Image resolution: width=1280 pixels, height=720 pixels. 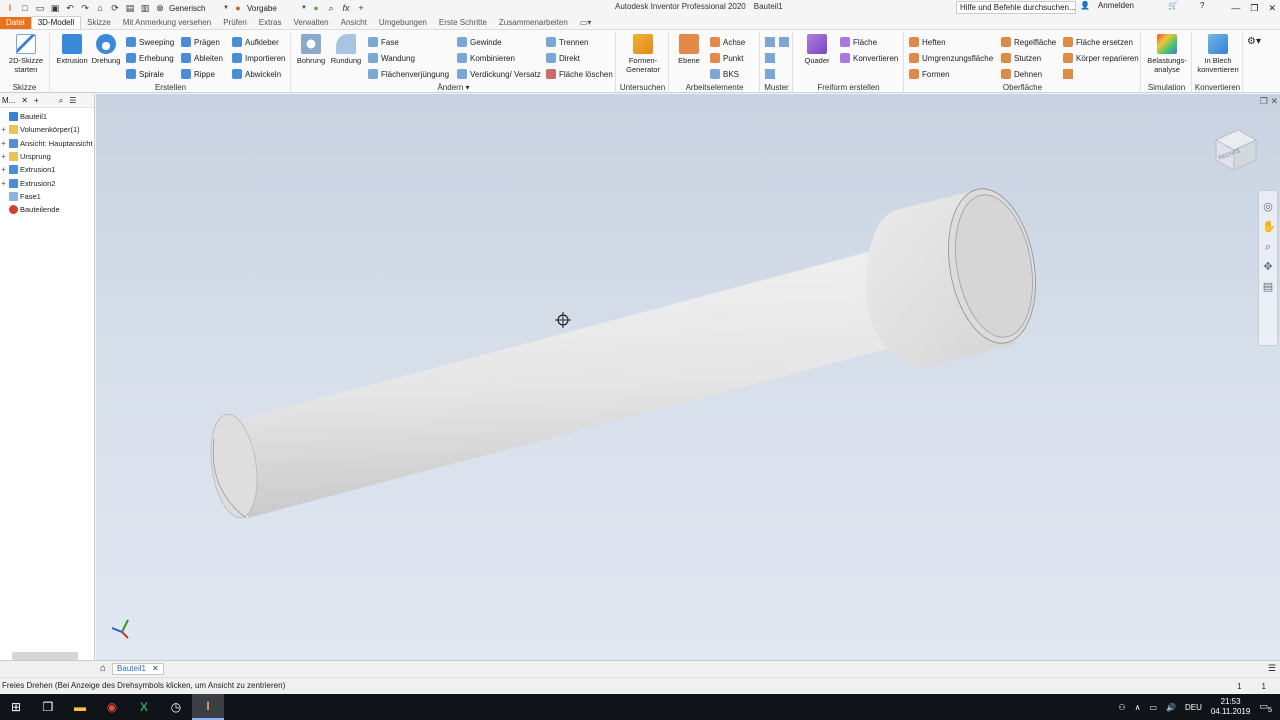 What do you see at coordinates (10, 8) in the screenshot?
I see `app-menu-icon: I` at bounding box center [10, 8].